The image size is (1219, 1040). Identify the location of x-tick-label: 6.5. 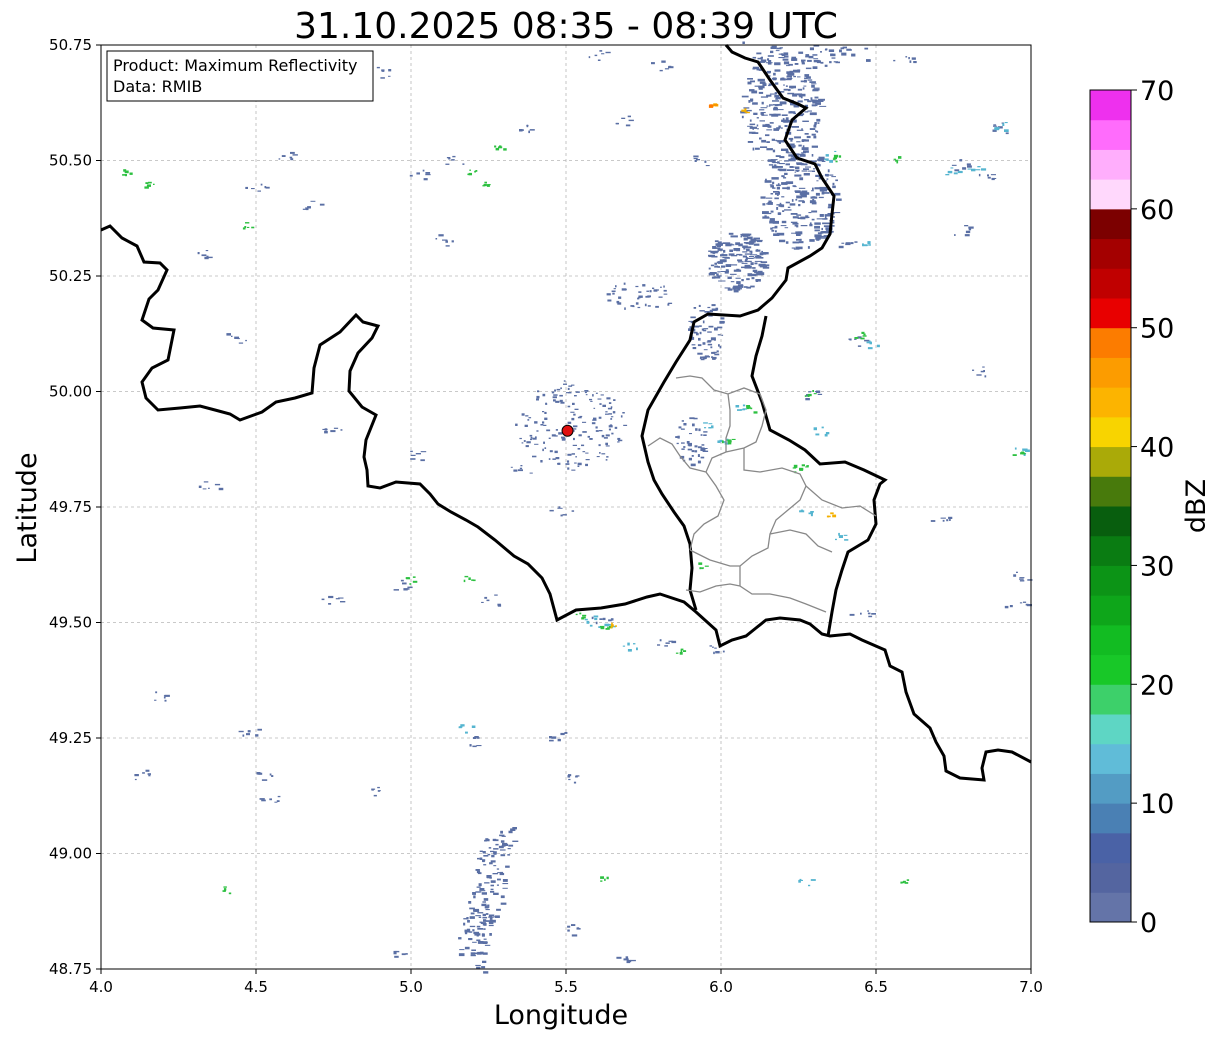
(876, 987).